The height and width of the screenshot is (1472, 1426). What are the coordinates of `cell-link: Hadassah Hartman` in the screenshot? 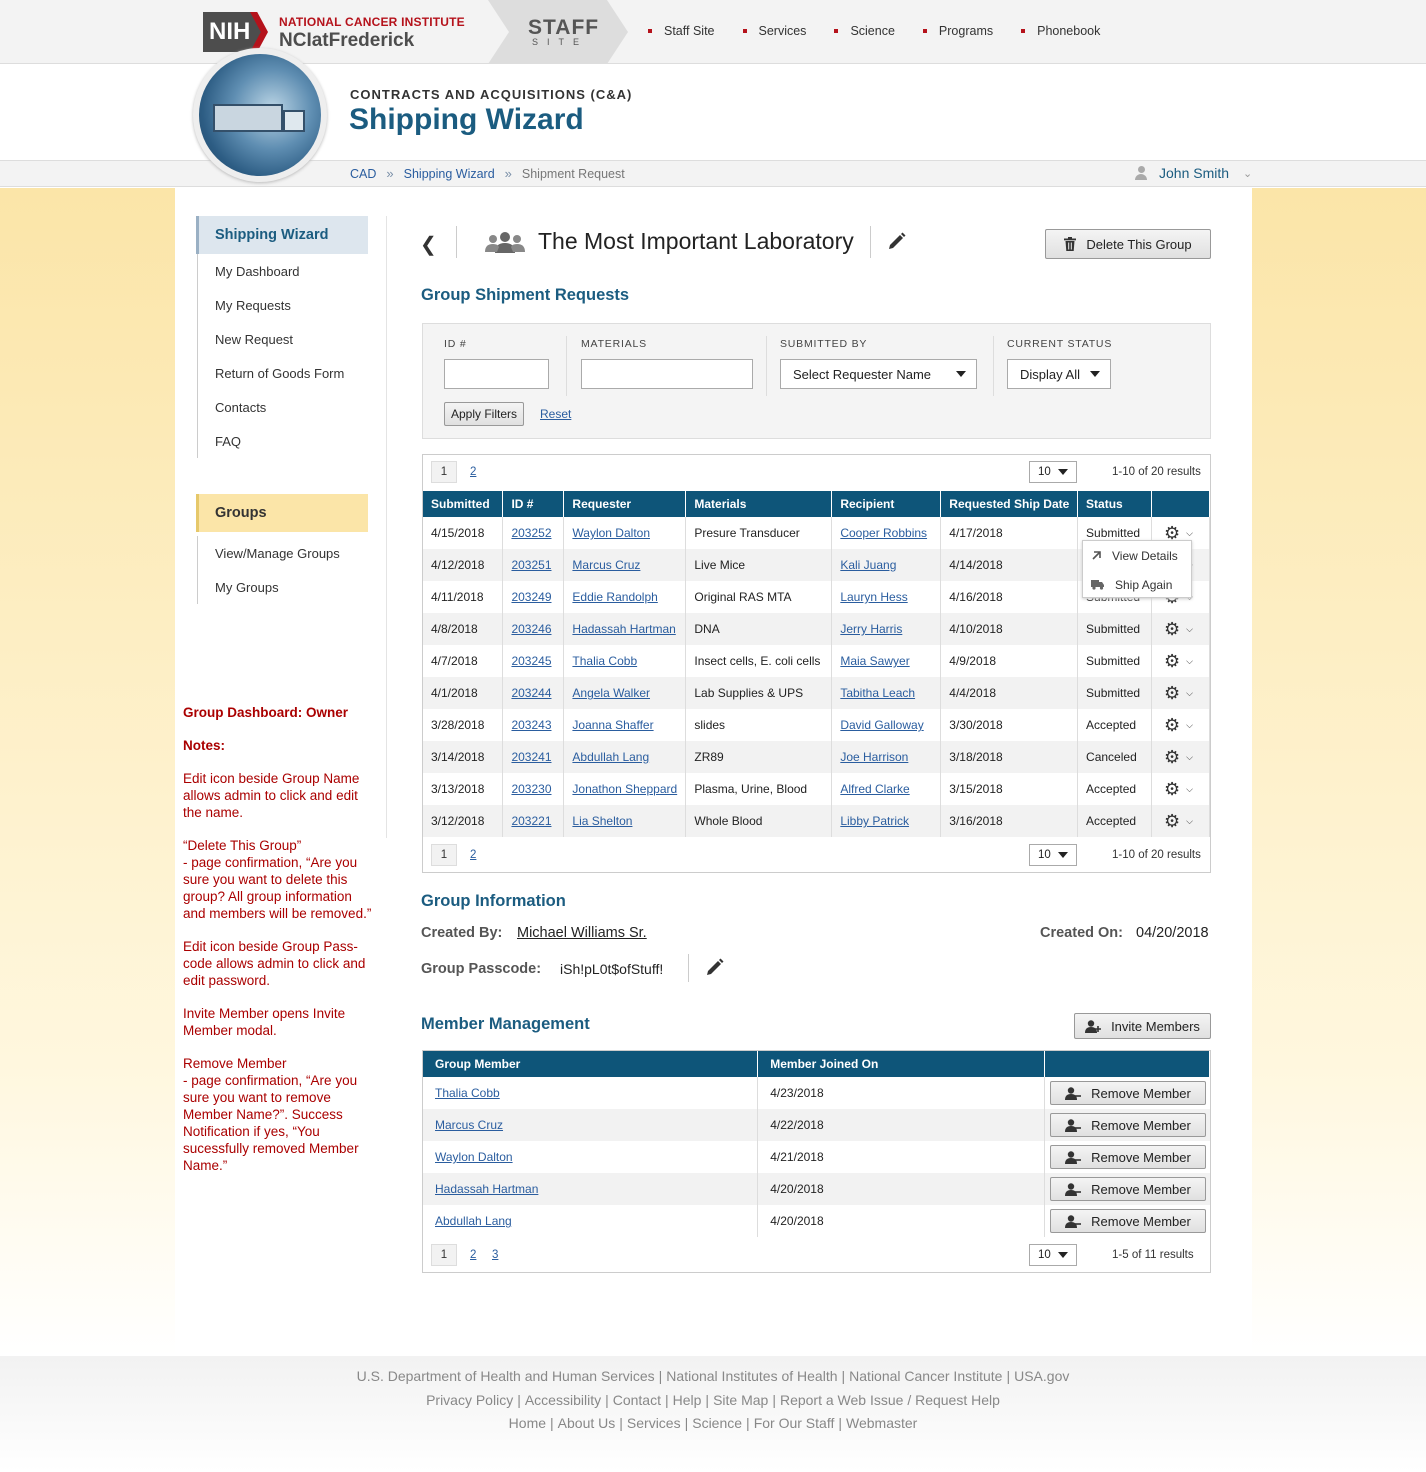 It's located at (623, 629).